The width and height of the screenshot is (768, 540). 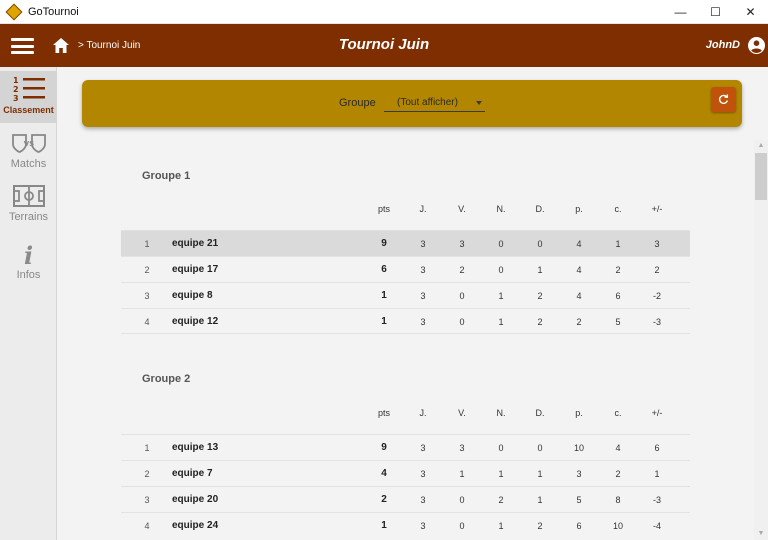 I want to click on diff-cell: -3, so click(x=656, y=500).